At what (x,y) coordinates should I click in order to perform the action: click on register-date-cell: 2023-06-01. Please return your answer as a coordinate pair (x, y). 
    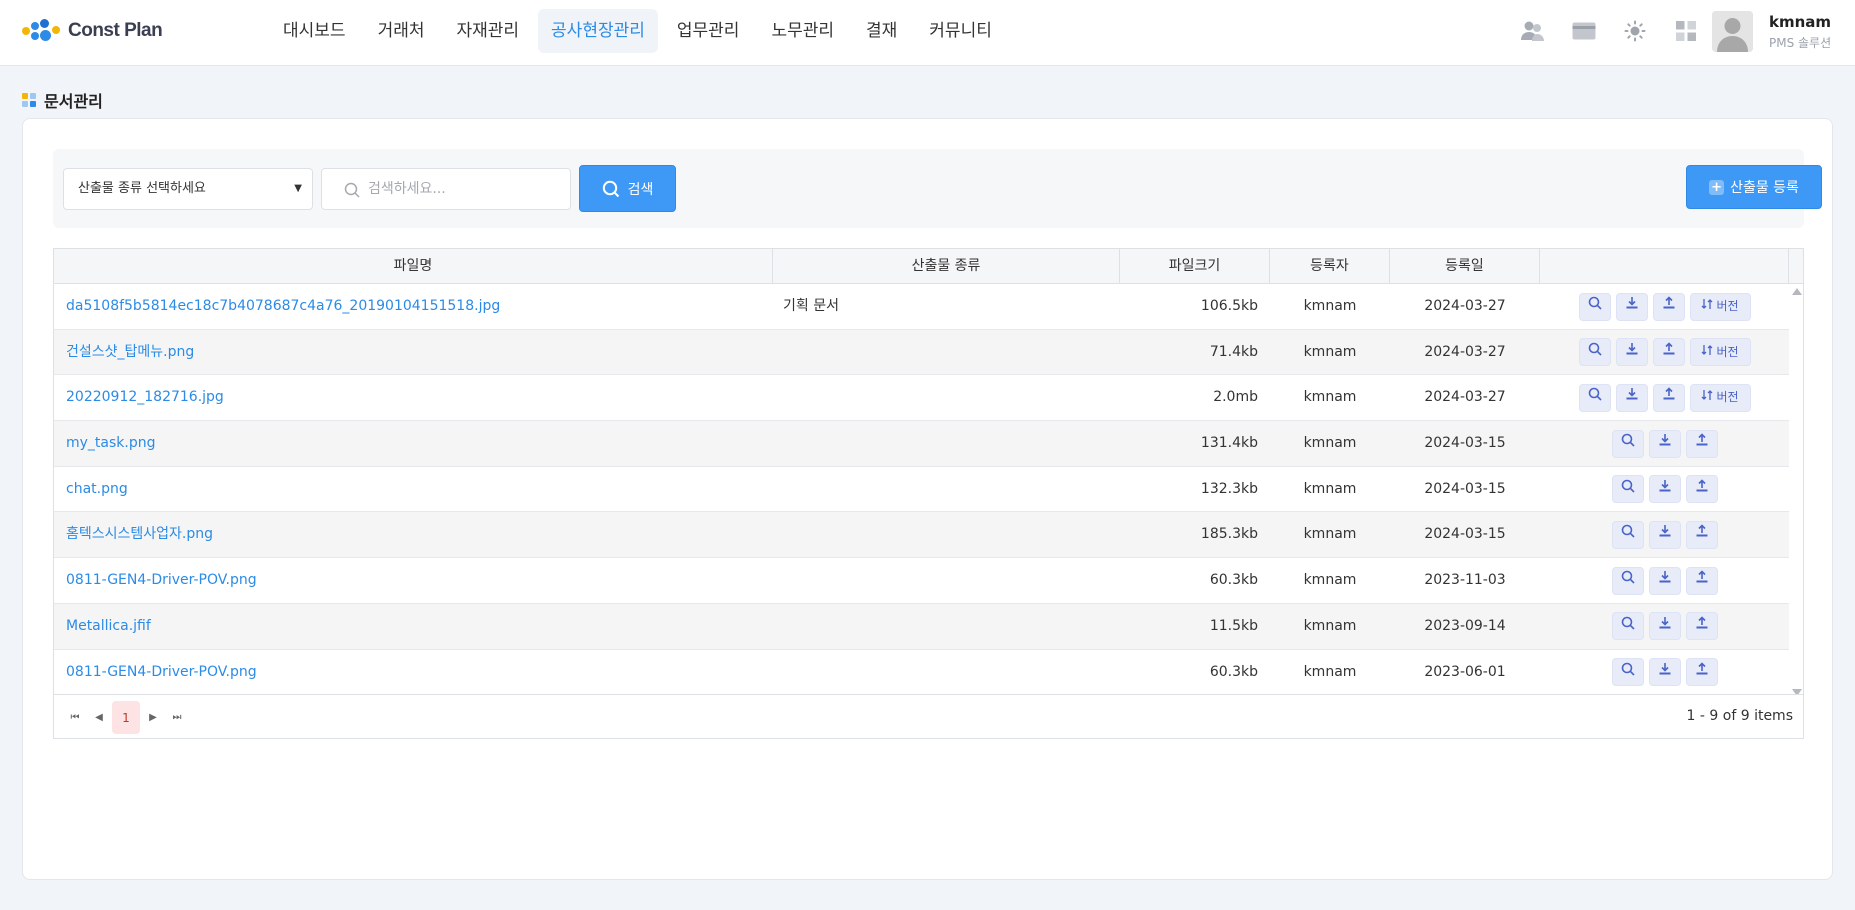
    Looking at the image, I should click on (1465, 671).